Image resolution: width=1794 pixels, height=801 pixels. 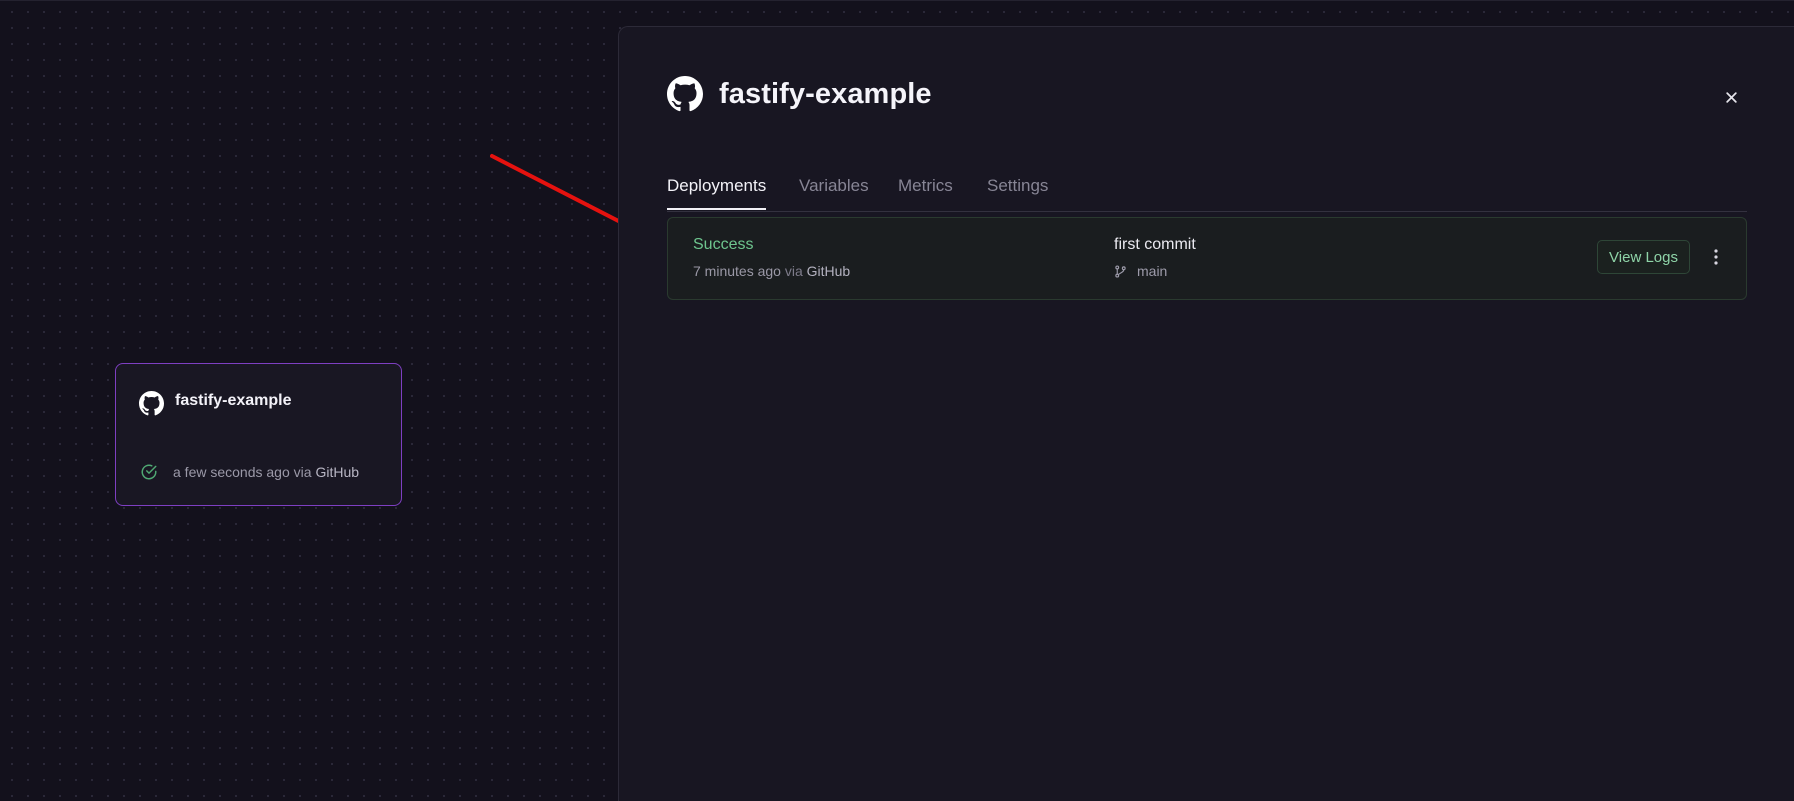 I want to click on top-border, so click(x=897, y=0).